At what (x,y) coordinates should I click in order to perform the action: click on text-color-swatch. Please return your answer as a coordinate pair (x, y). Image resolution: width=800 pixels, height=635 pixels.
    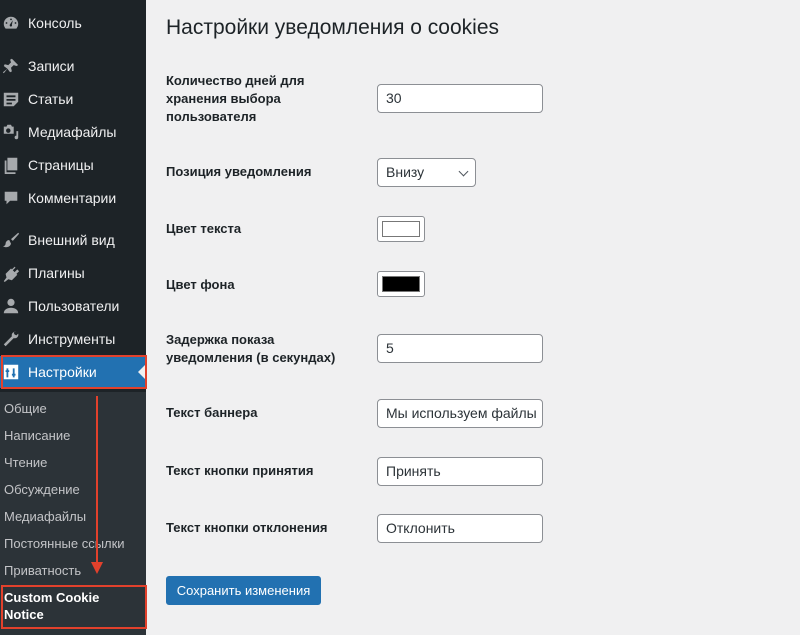
    Looking at the image, I should click on (401, 229).